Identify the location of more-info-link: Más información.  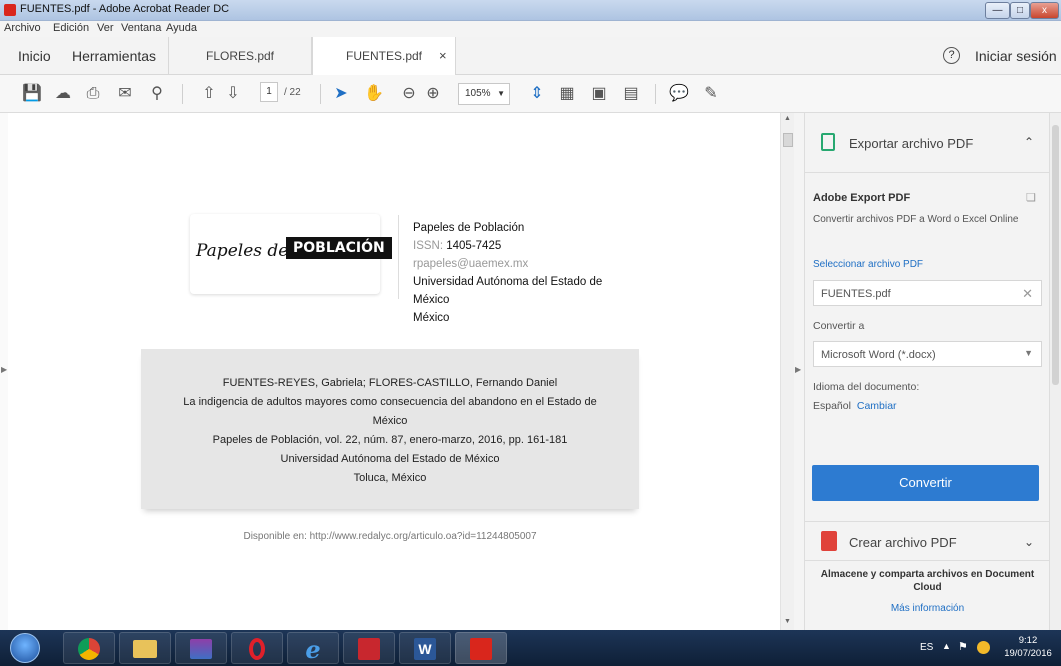
(927, 608).